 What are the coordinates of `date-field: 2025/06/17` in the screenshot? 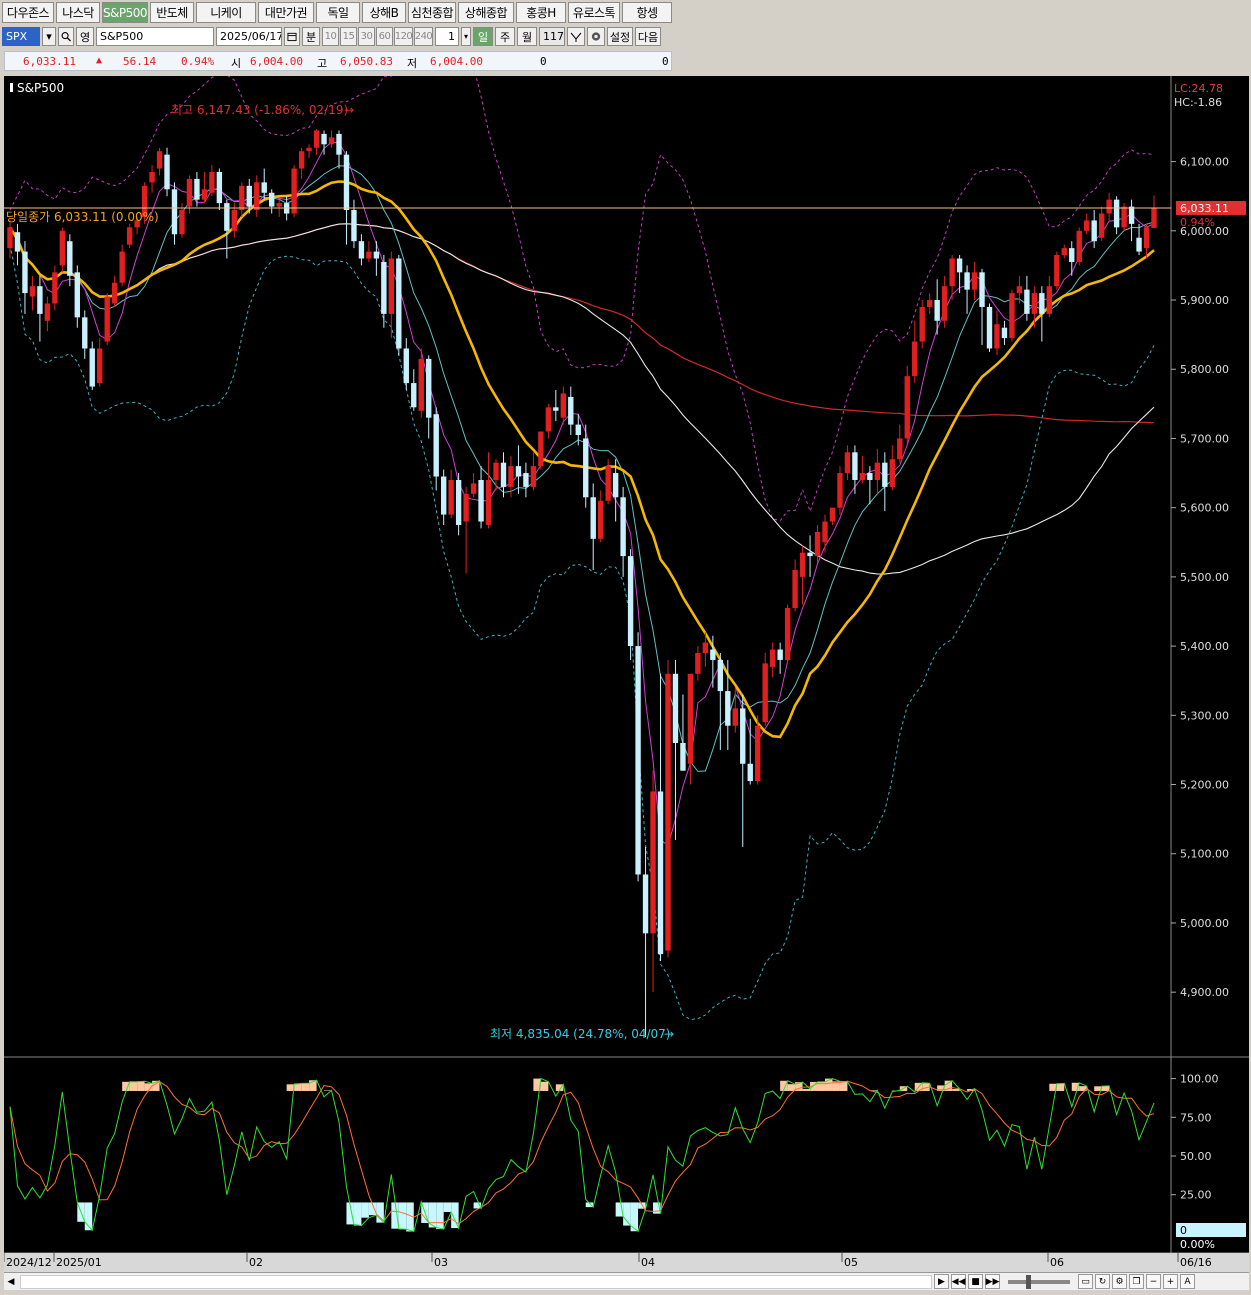 It's located at (249, 36).